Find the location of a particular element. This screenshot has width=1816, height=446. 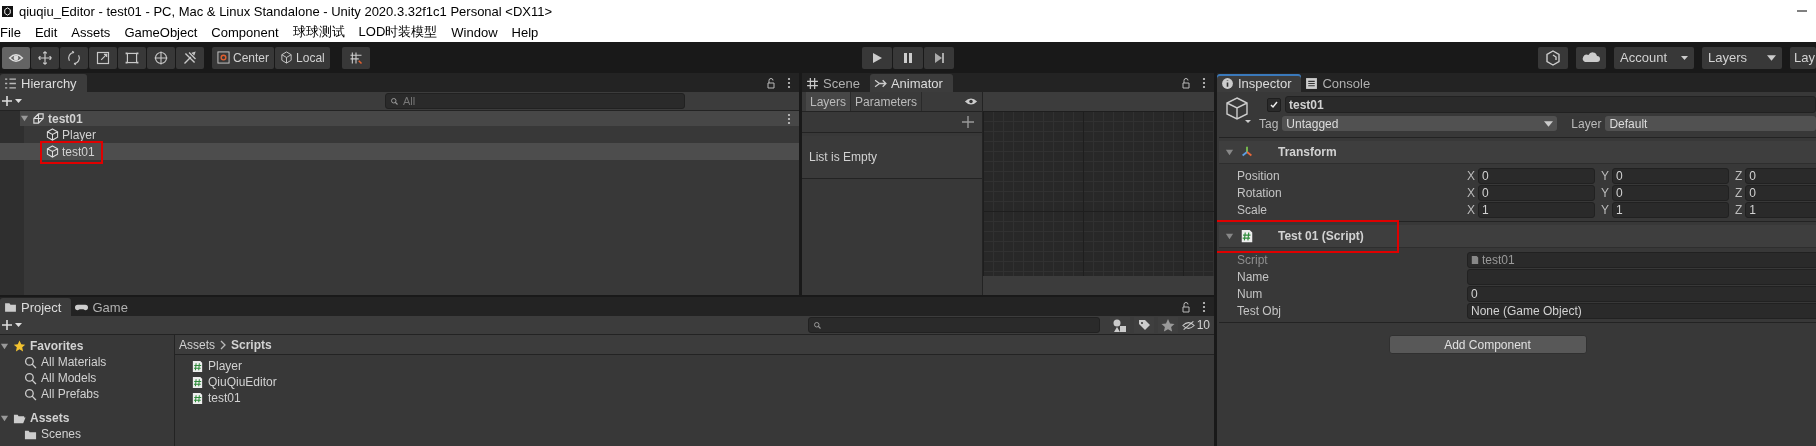

scale-tool-icon is located at coordinates (103, 57).